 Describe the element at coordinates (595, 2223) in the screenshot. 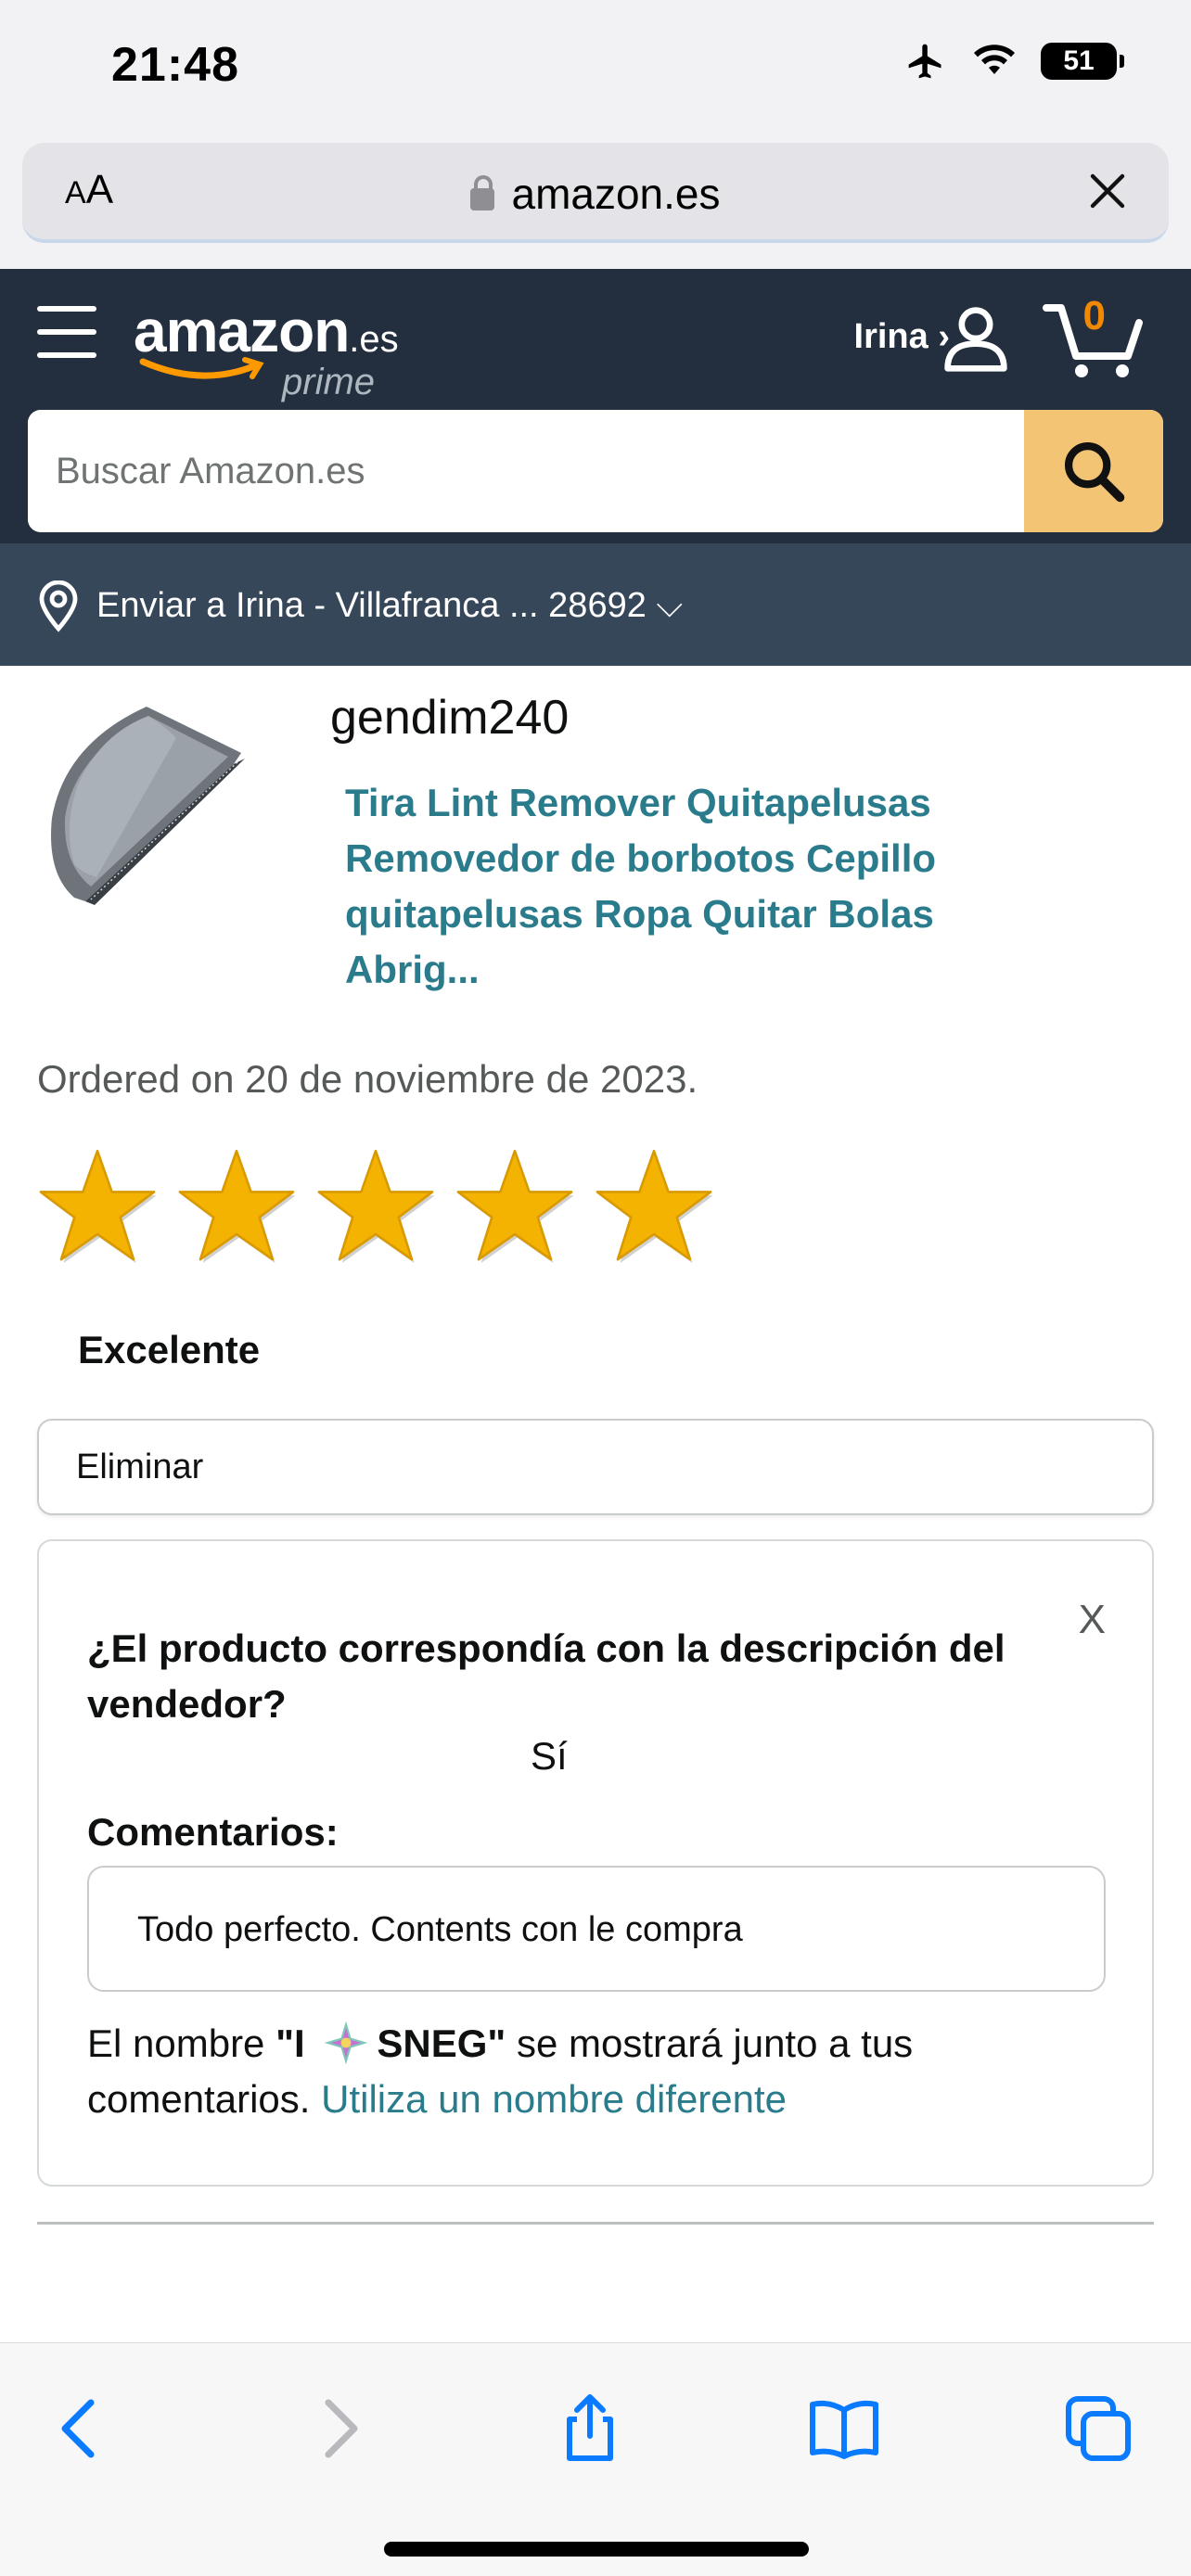

I see `divider` at that location.